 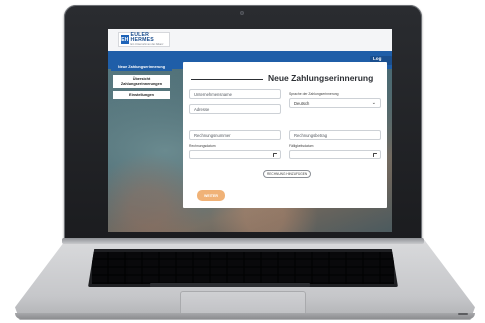 I want to click on keyboard-keys, so click(x=243, y=268).